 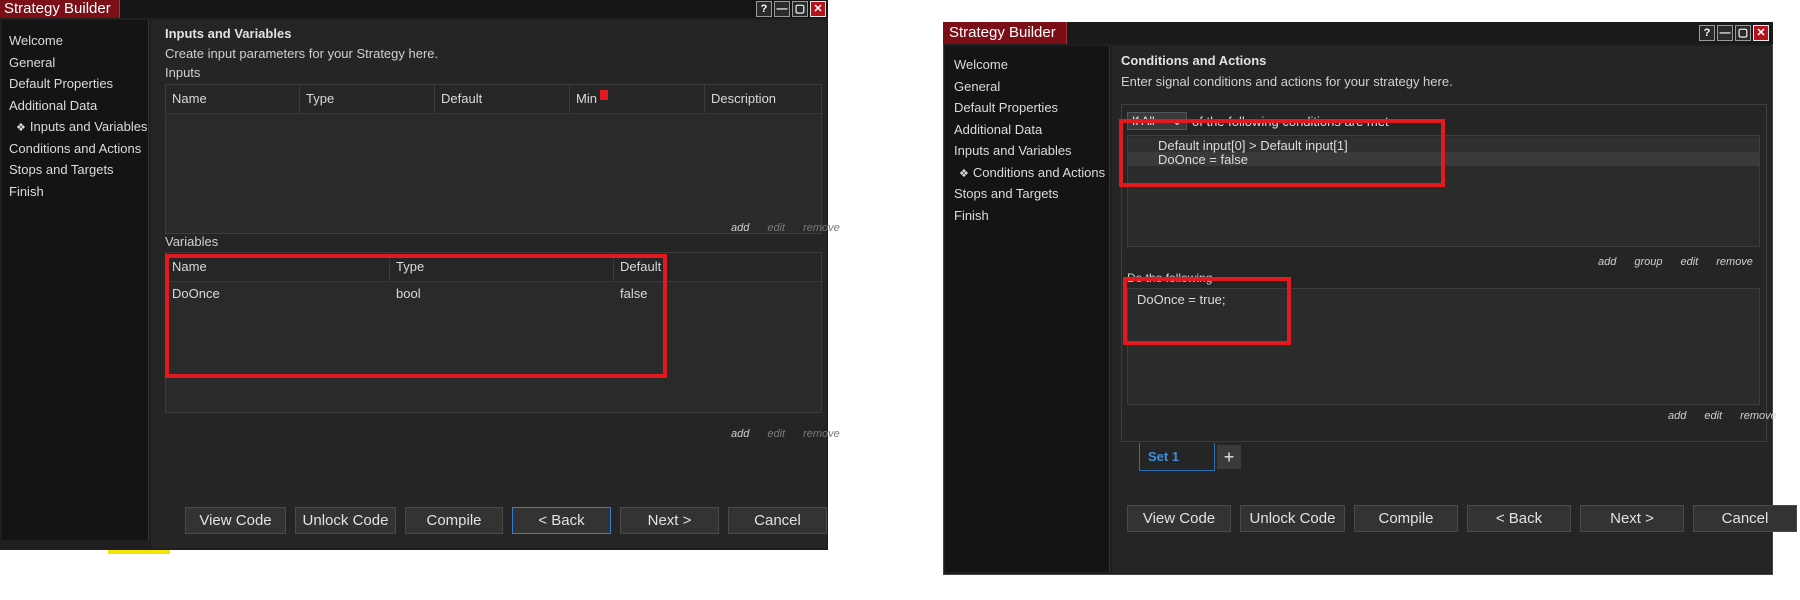 What do you see at coordinates (183, 72) in the screenshot?
I see `inputs-label: Inputs` at bounding box center [183, 72].